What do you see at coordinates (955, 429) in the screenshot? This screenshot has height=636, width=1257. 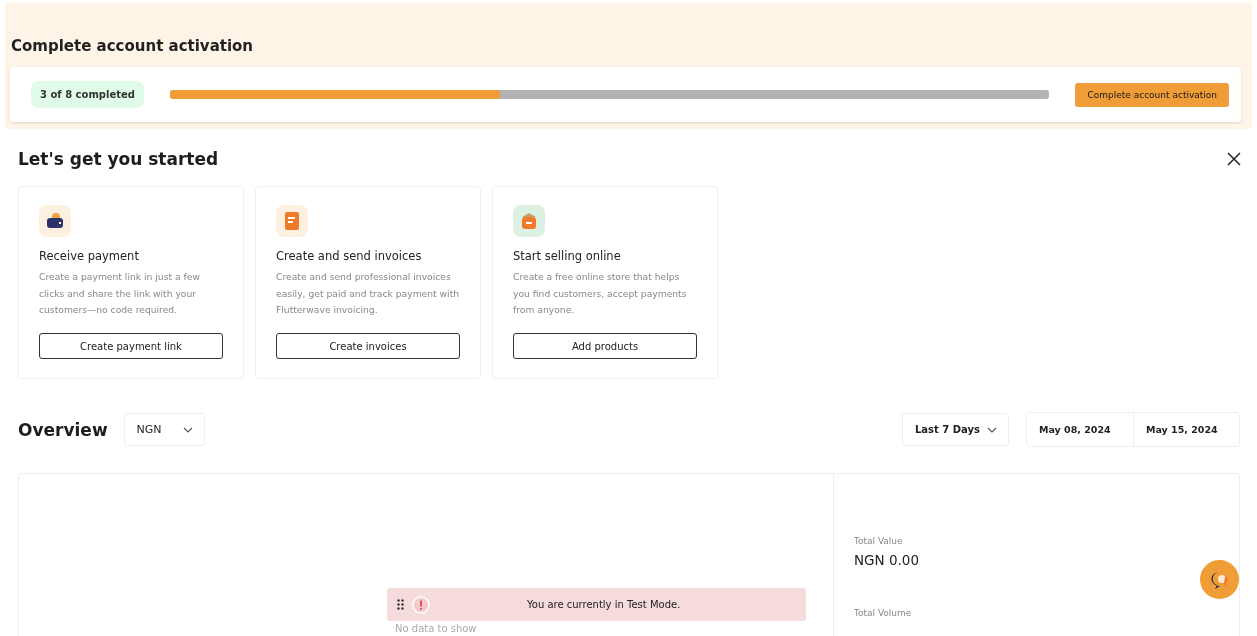 I see `period-select: Last 7 Days` at bounding box center [955, 429].